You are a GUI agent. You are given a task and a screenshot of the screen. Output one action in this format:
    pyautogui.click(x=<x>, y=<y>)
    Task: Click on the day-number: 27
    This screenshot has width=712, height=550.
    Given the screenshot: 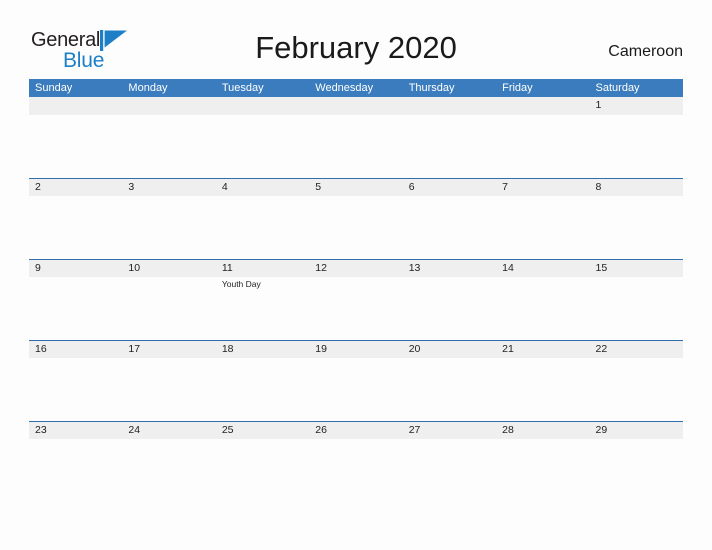 What is the action you would take?
    pyautogui.click(x=449, y=430)
    